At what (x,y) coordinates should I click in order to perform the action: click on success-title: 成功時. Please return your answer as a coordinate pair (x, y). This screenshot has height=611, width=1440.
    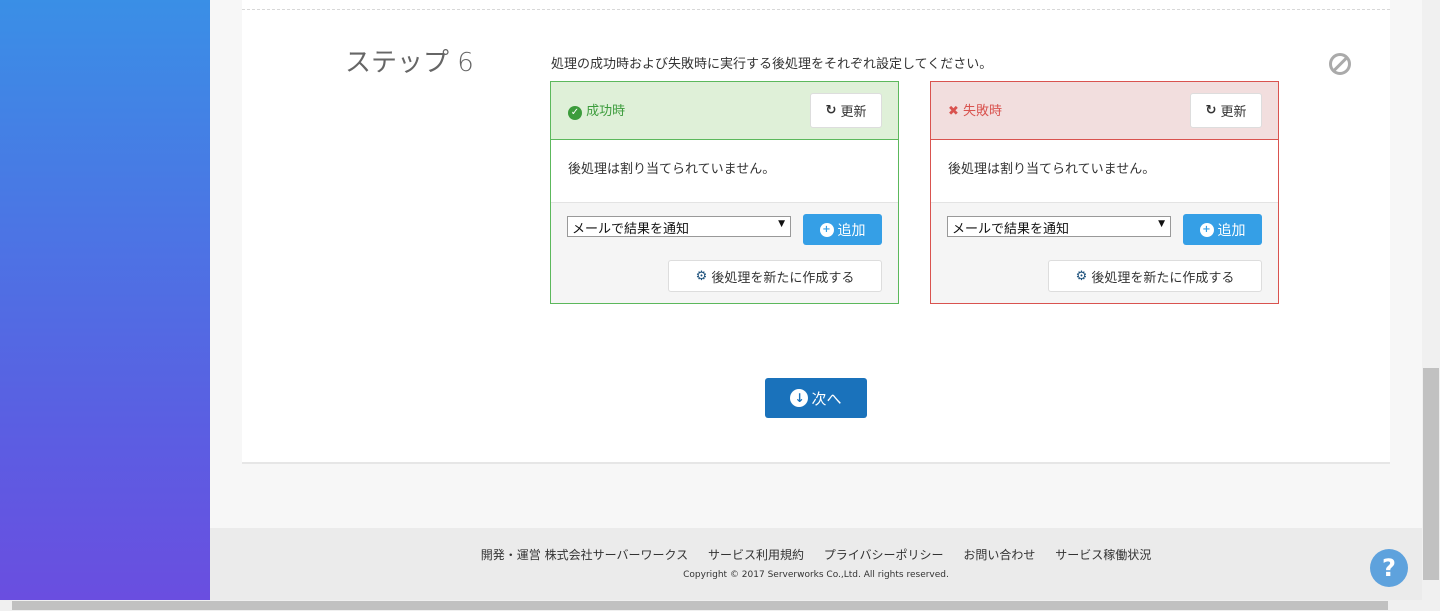
    Looking at the image, I should click on (606, 111).